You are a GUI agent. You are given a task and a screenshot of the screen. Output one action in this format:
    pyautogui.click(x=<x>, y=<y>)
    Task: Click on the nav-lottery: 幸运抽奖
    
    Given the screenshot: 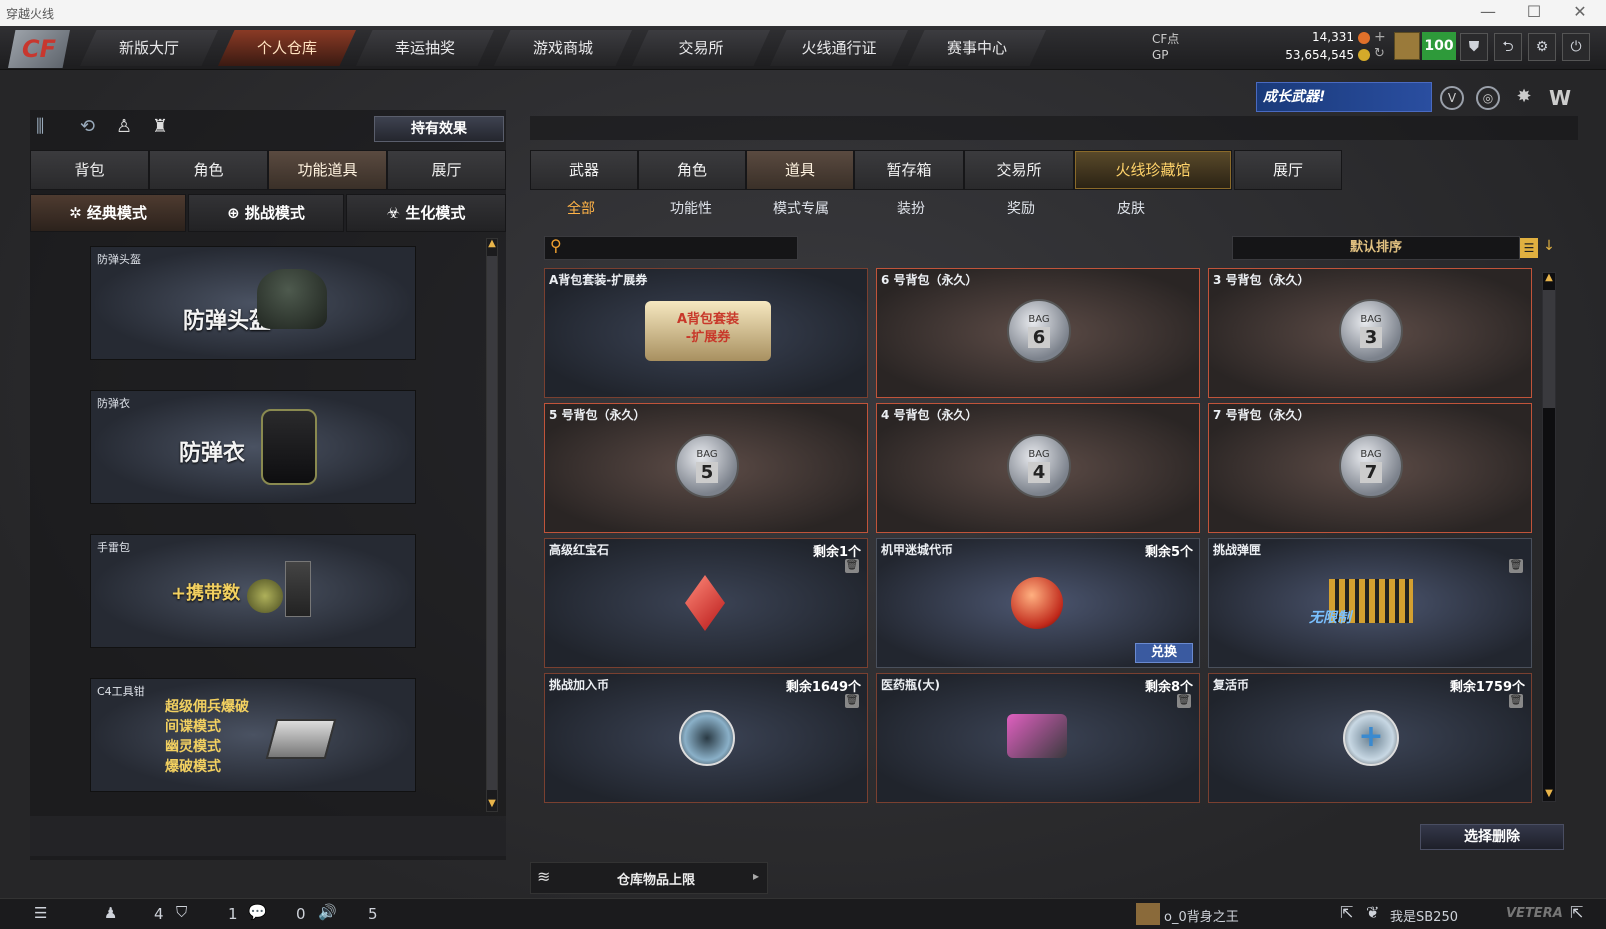 What is the action you would take?
    pyautogui.click(x=425, y=48)
    